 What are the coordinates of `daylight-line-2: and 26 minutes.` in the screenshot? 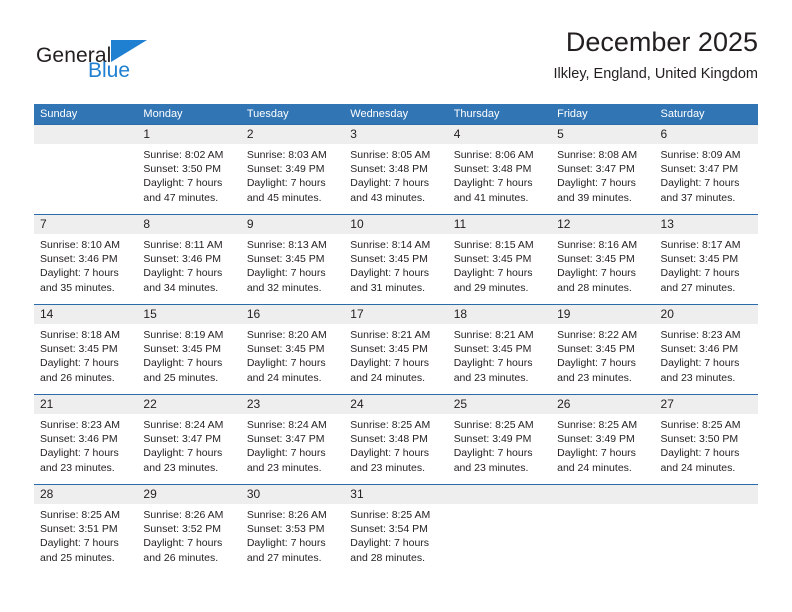 It's located at (181, 557).